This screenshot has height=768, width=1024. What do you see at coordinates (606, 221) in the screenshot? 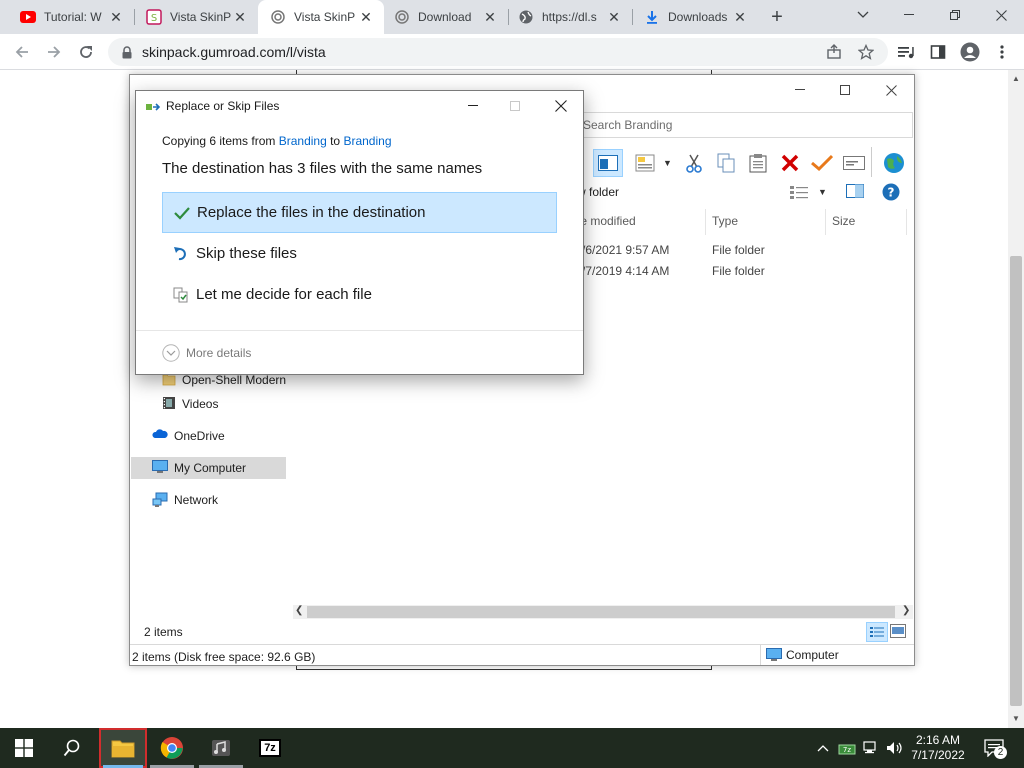
I see `column-date-modified: te modified` at bounding box center [606, 221].